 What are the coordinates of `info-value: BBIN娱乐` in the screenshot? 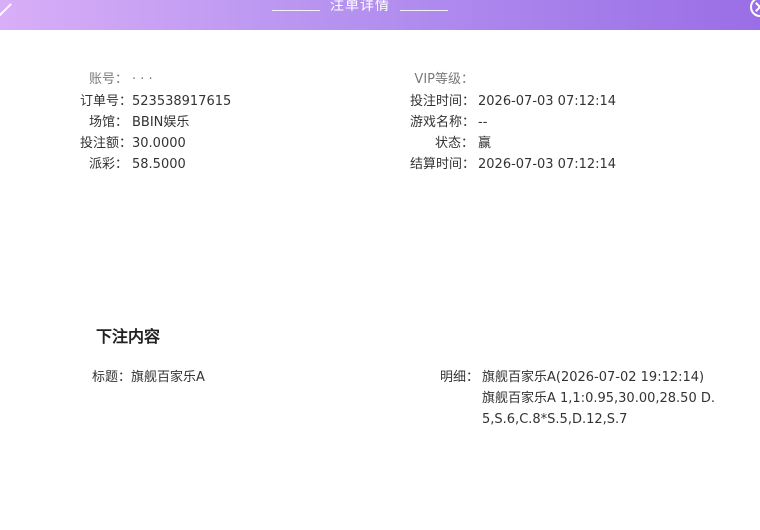 It's located at (161, 122).